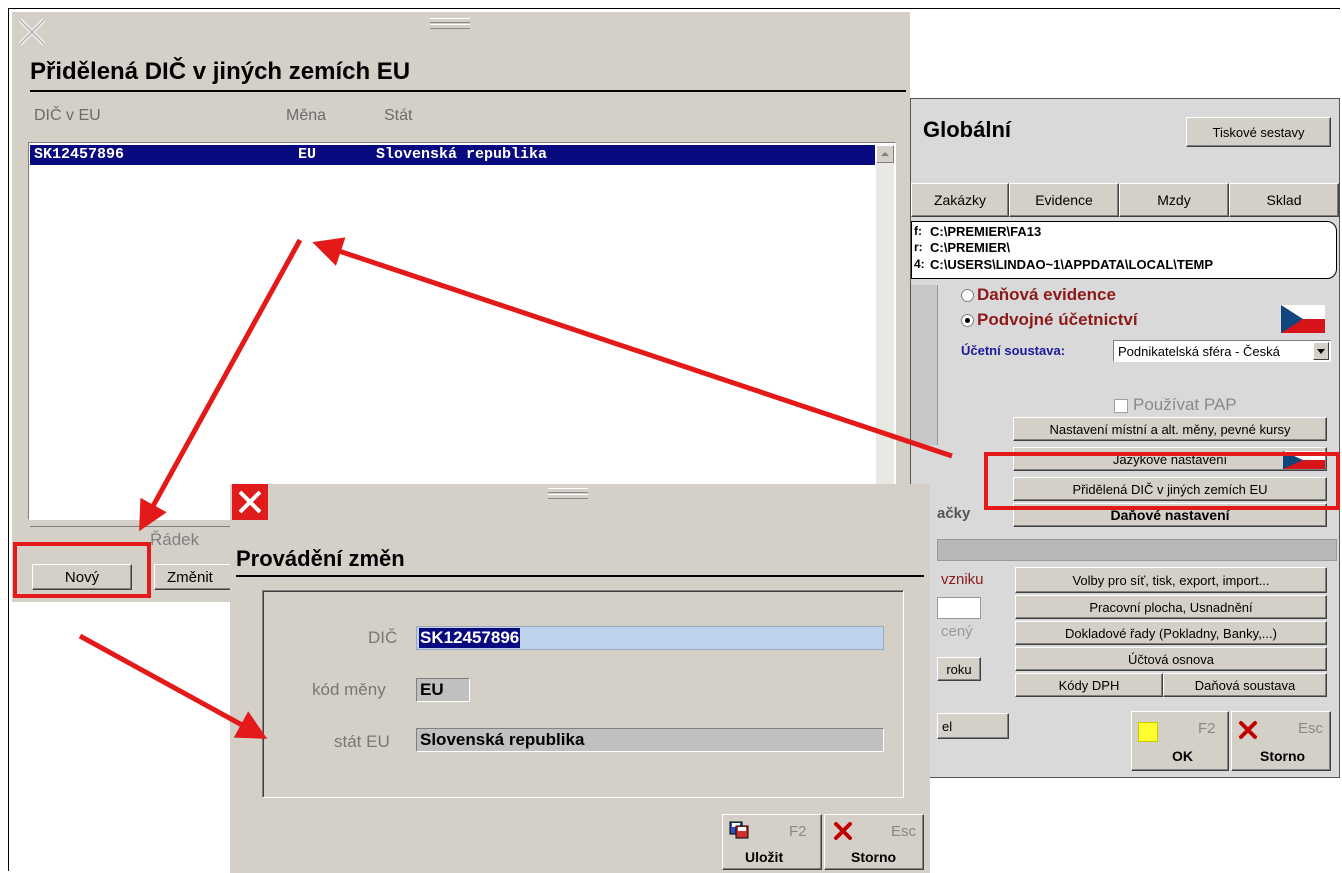  I want to click on arrow-to-edit-dialog, so click(173, 686).